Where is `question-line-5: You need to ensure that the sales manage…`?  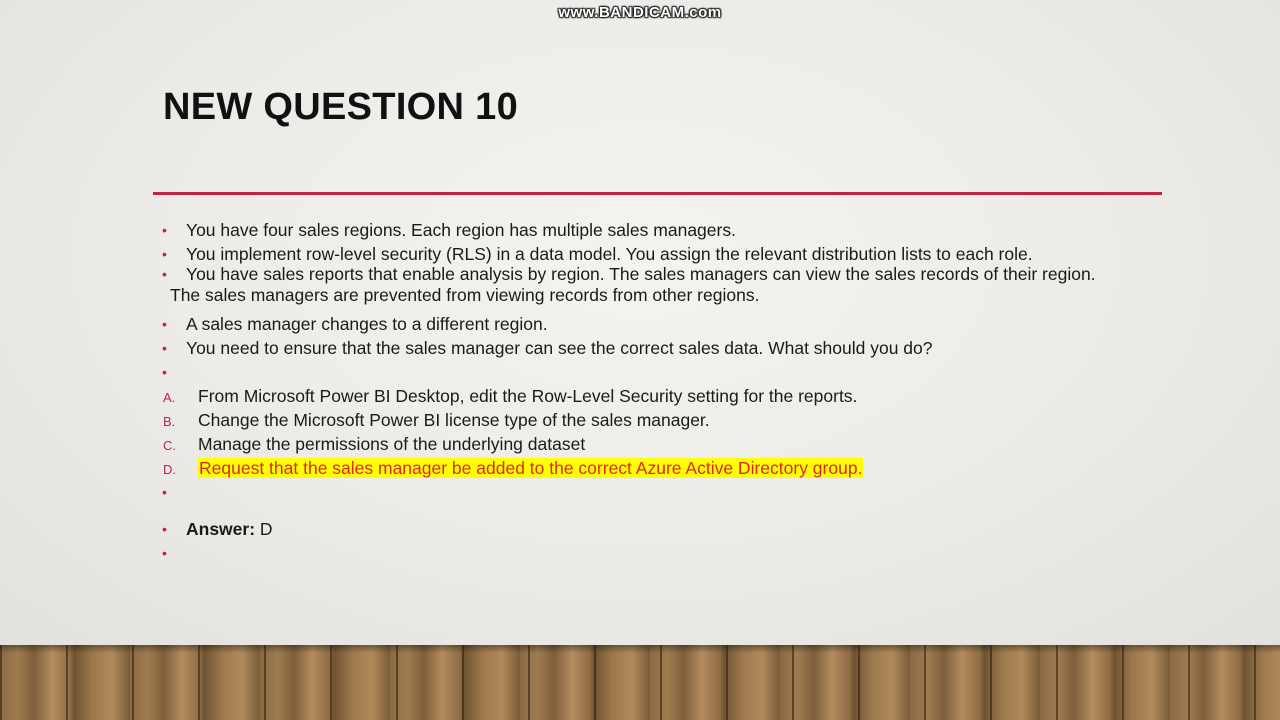
question-line-5: You need to ensure that the sales manage… is located at coordinates (559, 348).